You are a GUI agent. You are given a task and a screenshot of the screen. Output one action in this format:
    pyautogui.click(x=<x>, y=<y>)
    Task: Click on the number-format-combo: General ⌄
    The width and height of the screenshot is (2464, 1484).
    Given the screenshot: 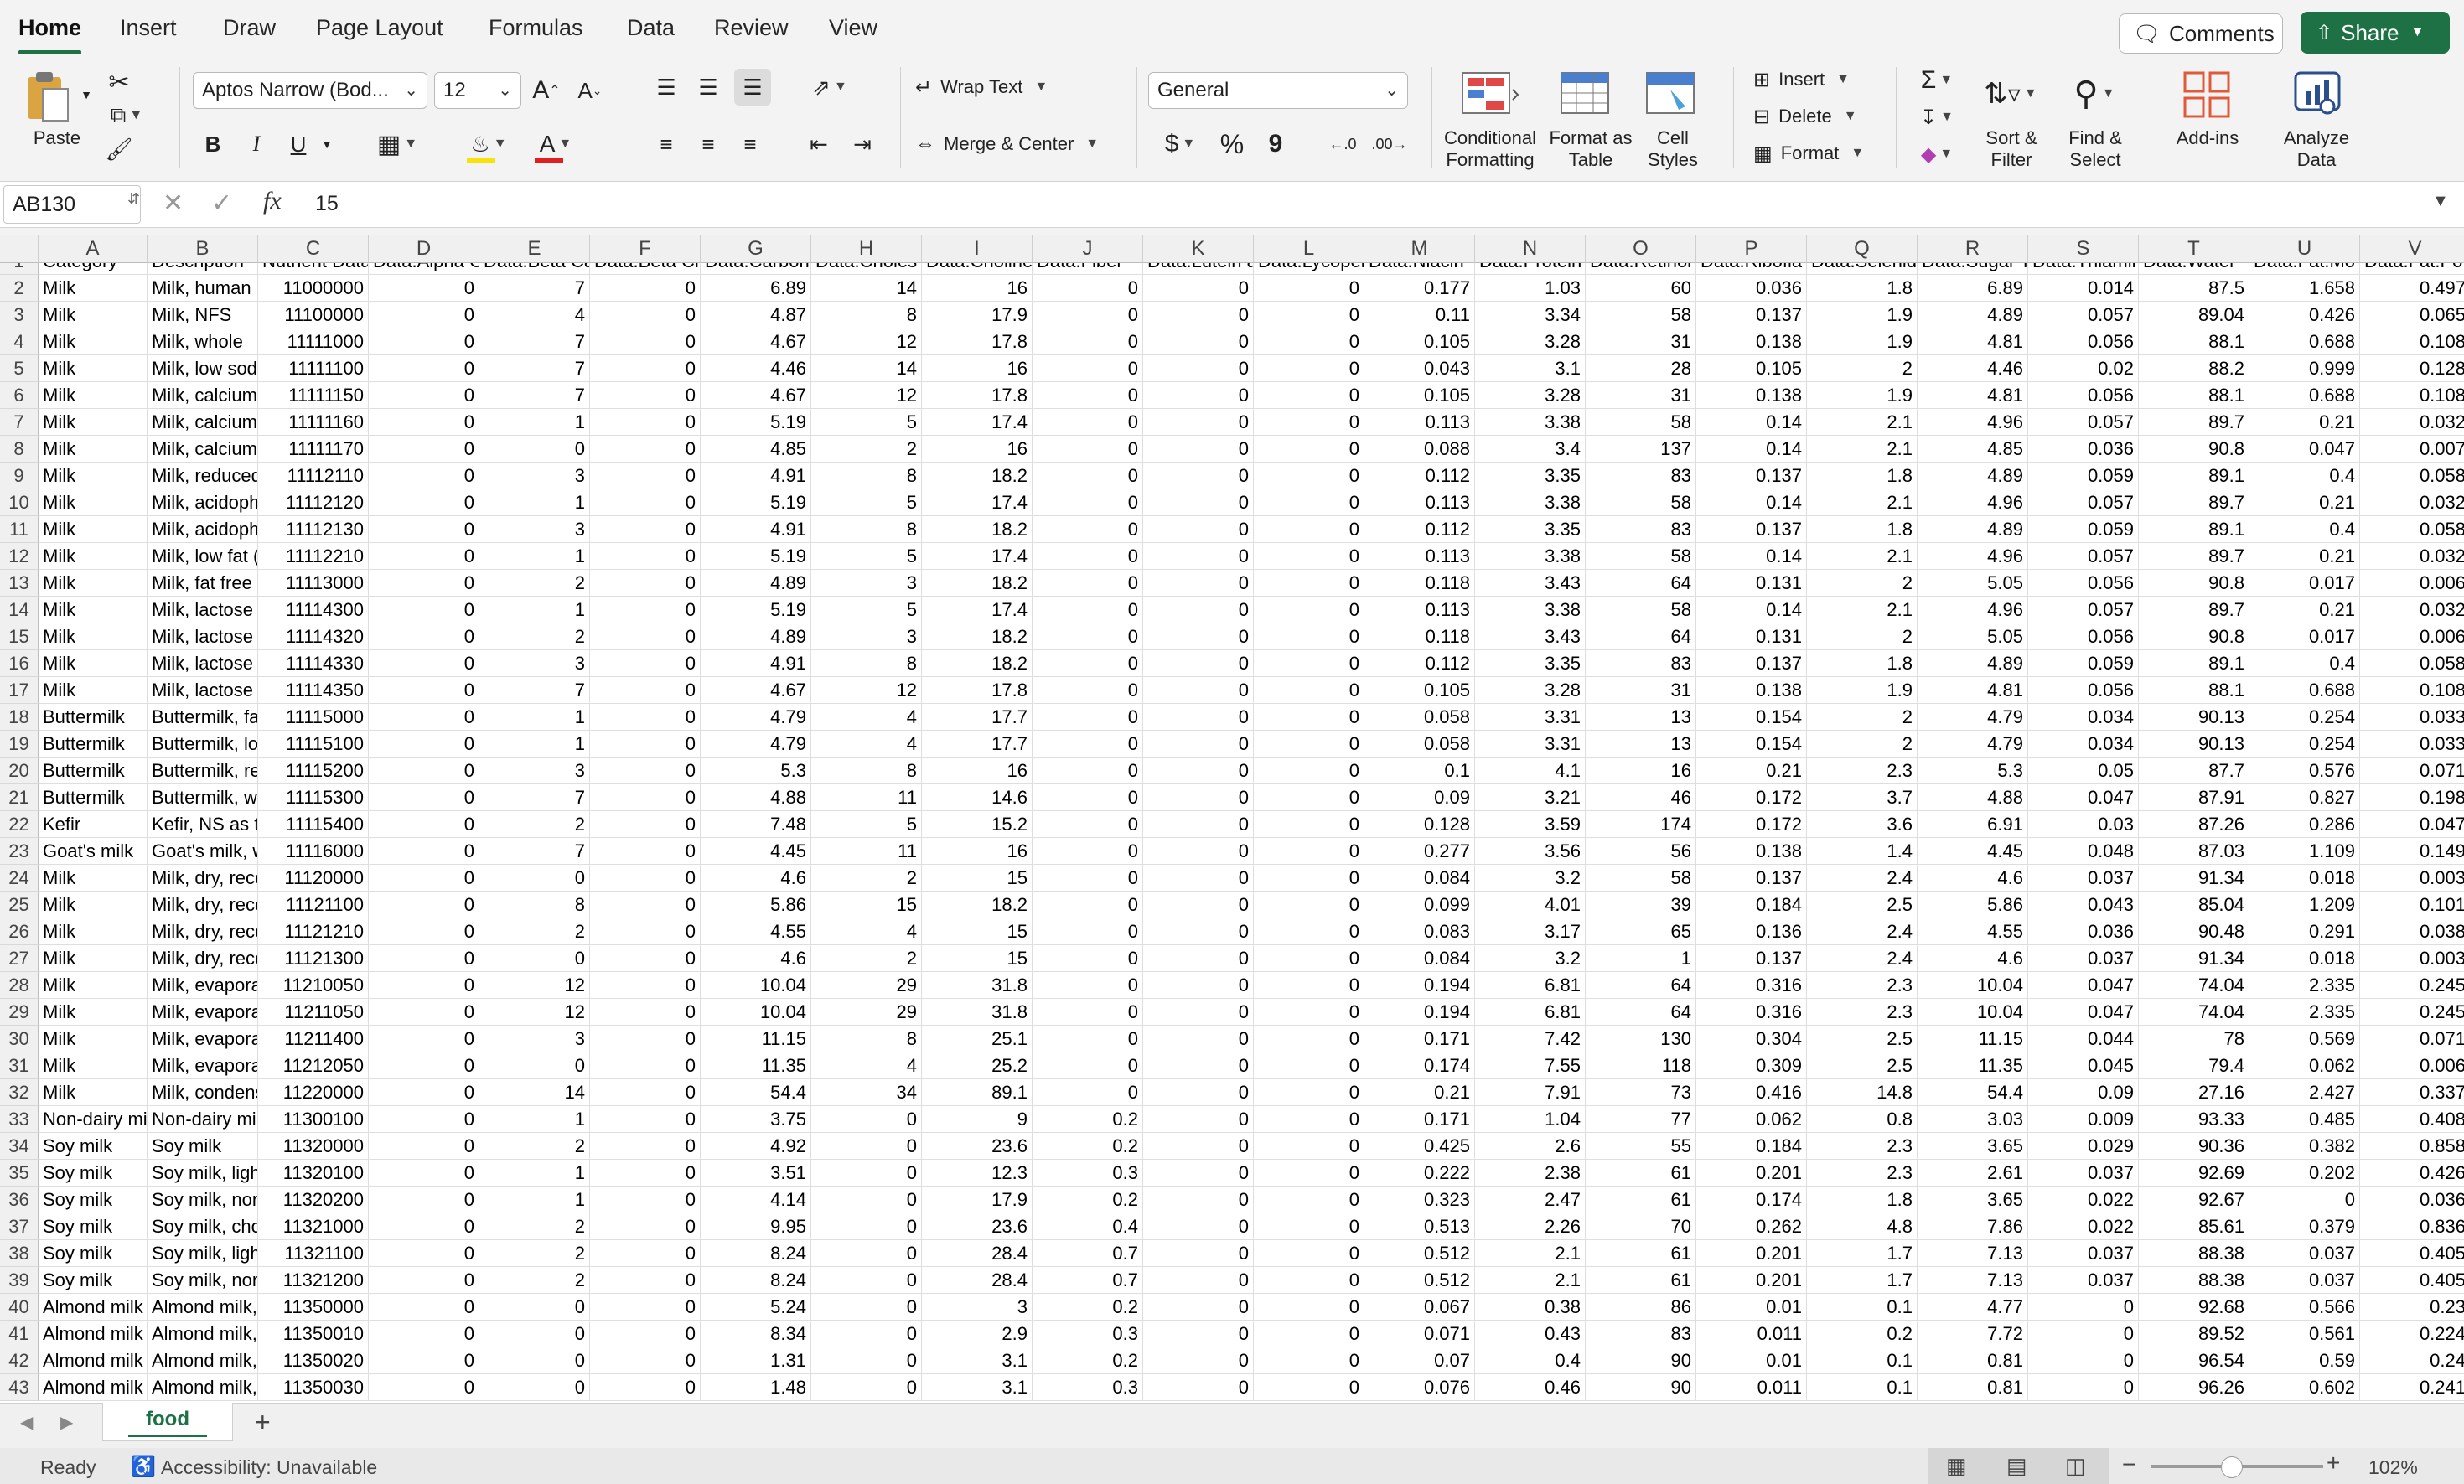 What is the action you would take?
    pyautogui.click(x=1278, y=90)
    